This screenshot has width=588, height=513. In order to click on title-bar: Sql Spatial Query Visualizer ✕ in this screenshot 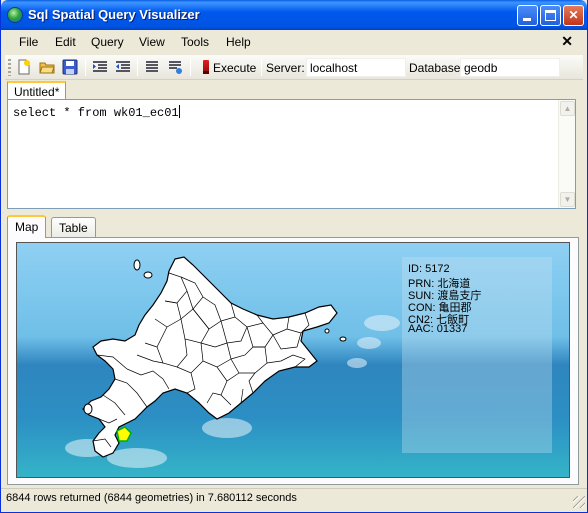, I will do `click(294, 15)`.